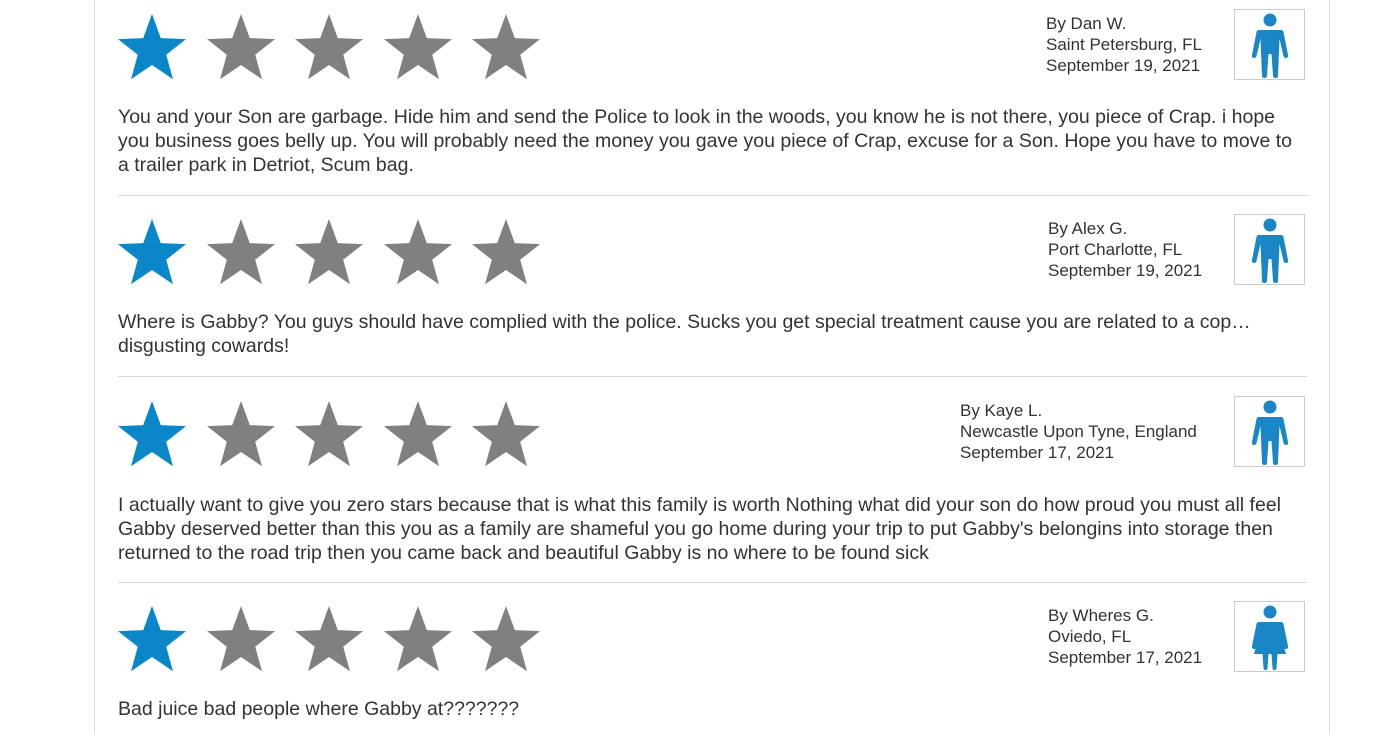 This screenshot has width=1376, height=733. Describe the element at coordinates (1088, 228) in the screenshot. I see `reviewer-name: By Alex G.` at that location.